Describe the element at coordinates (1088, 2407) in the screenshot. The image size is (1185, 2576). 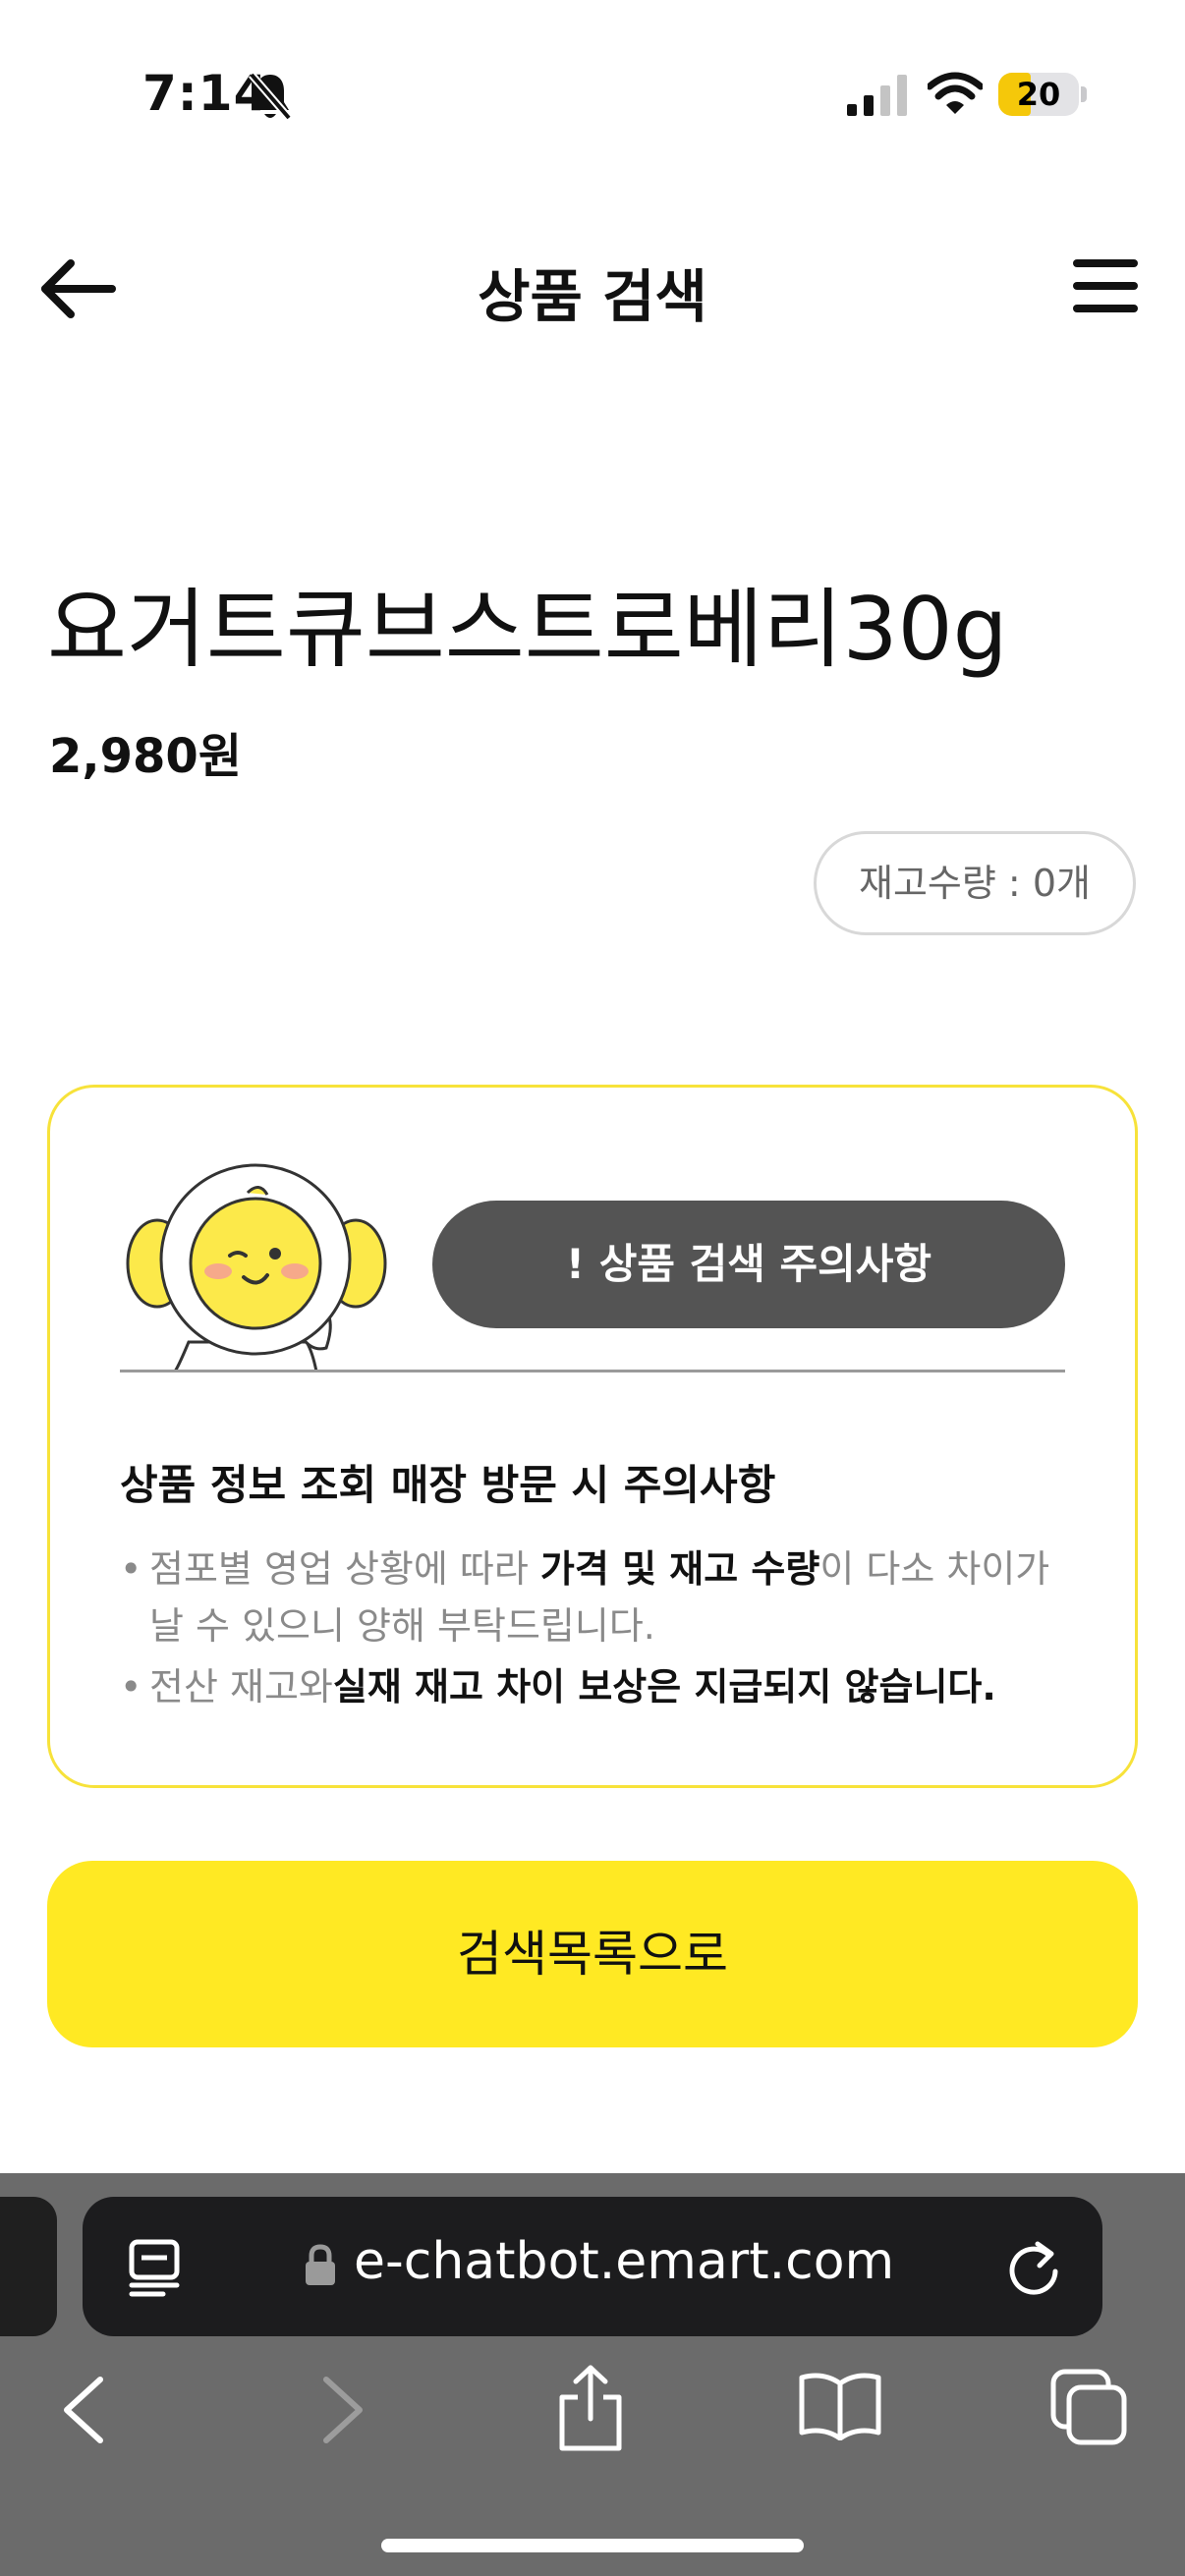
I see `tabs-icon` at that location.